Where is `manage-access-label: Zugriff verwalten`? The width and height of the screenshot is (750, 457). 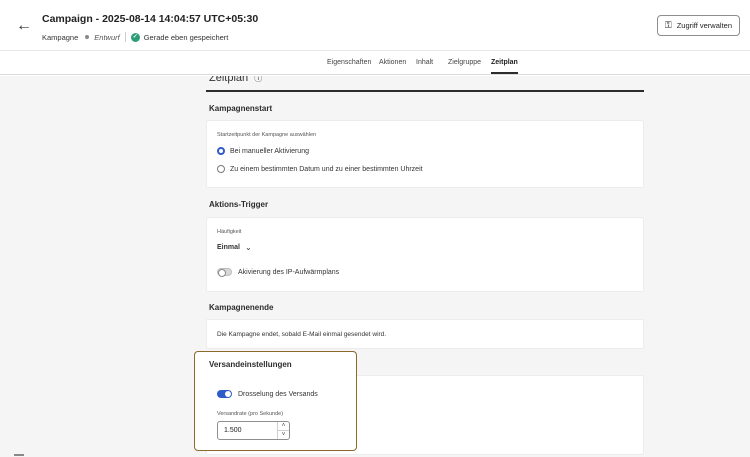
manage-access-label: Zugriff verwalten is located at coordinates (704, 25).